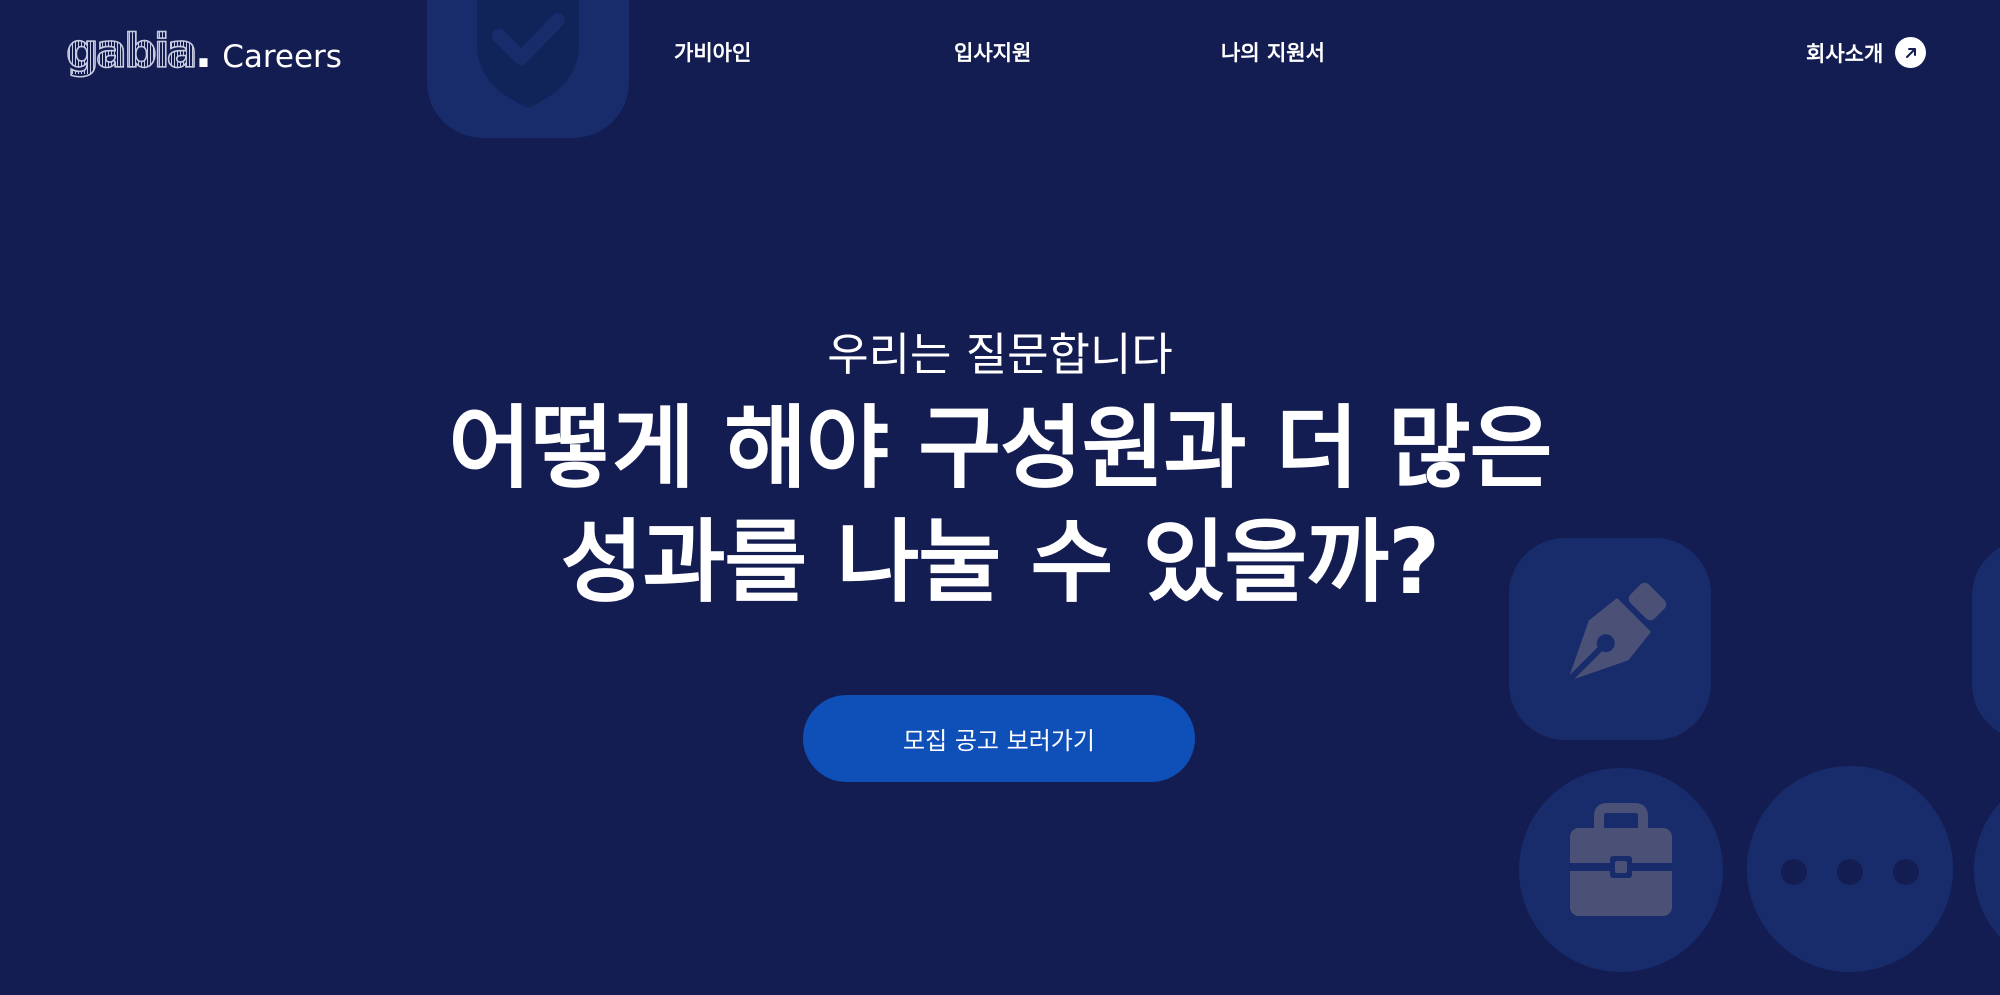 The height and width of the screenshot is (995, 2000). I want to click on edge-tile, so click(1986, 640).